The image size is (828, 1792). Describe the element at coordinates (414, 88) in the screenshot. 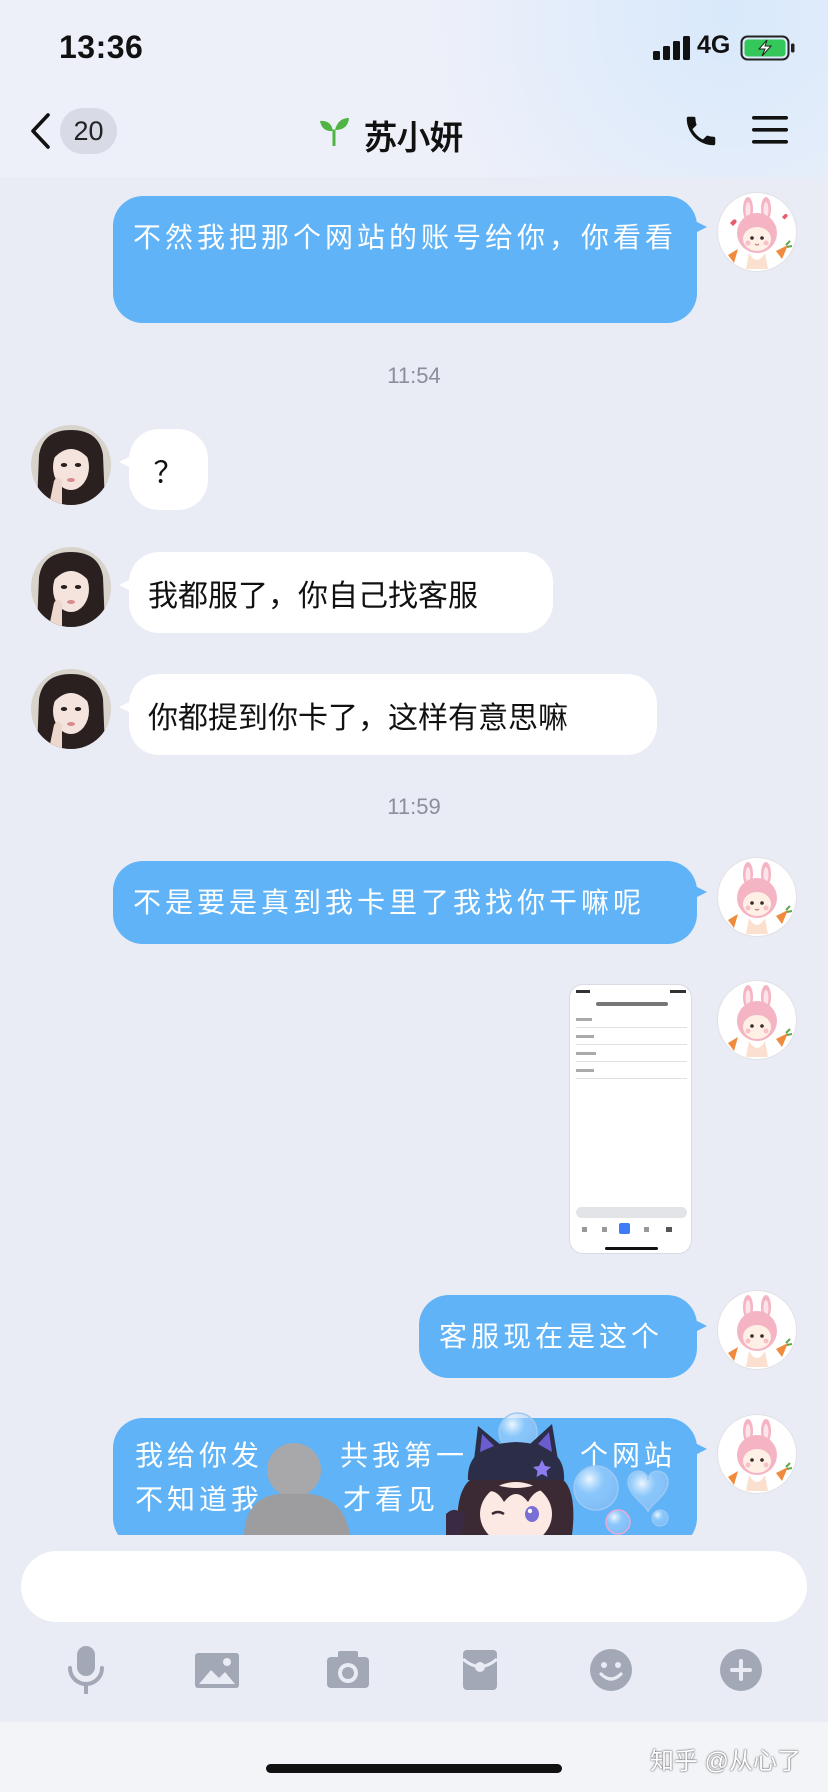

I see `chat-header: 13:36 4G 20 苏小妍` at that location.